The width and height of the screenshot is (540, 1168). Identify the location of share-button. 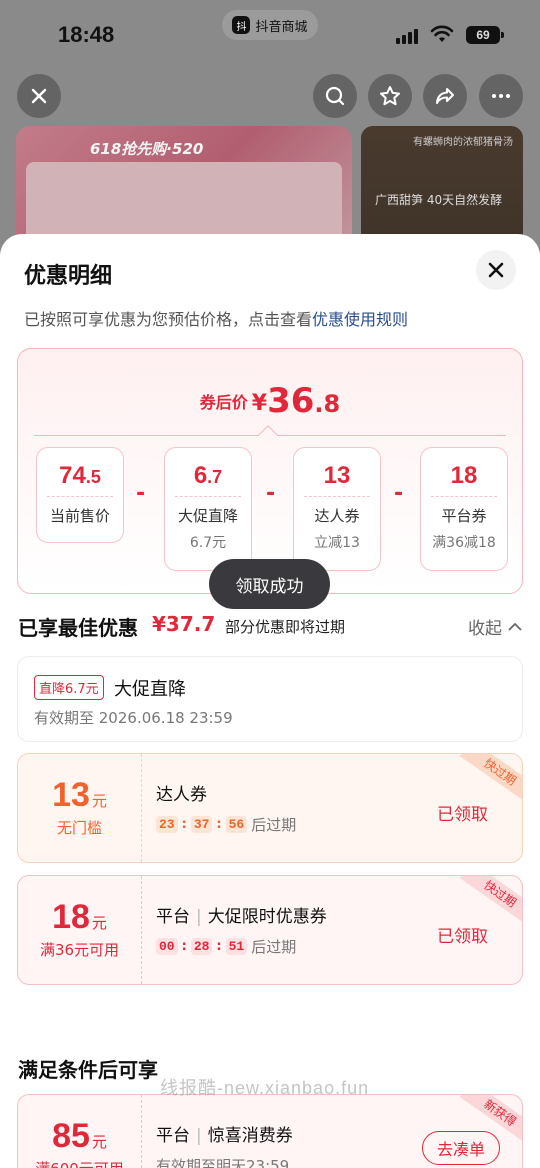
(445, 96).